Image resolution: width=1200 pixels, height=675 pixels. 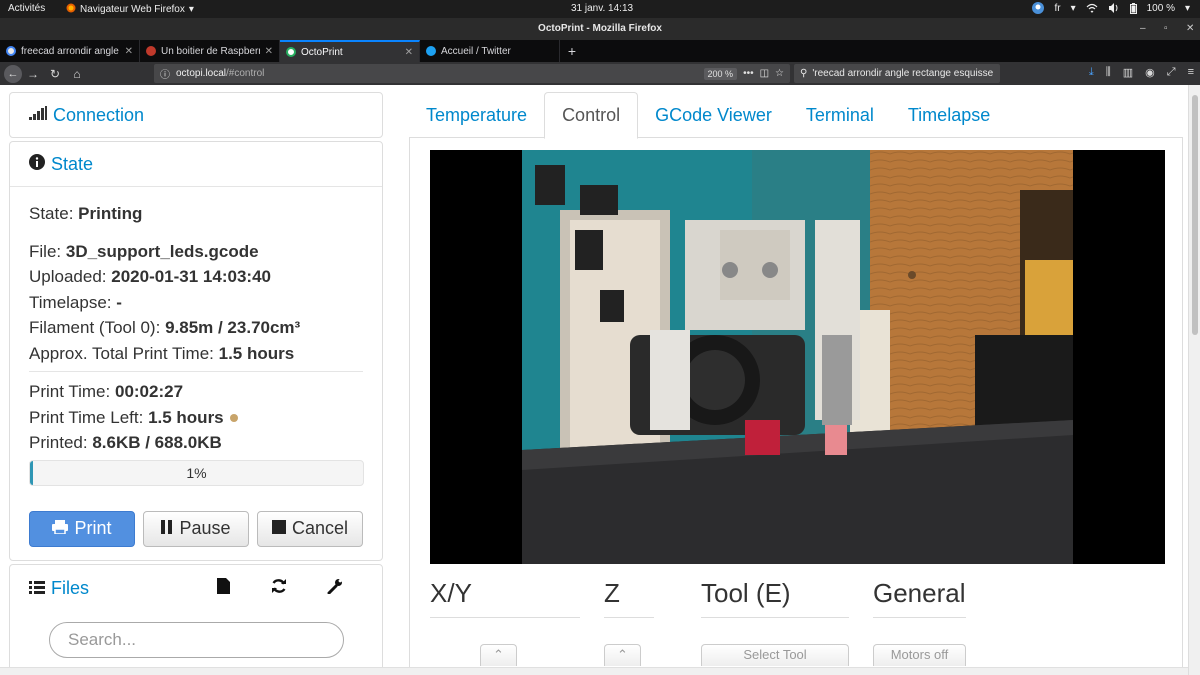 I want to click on divider, so click(x=196, y=371).